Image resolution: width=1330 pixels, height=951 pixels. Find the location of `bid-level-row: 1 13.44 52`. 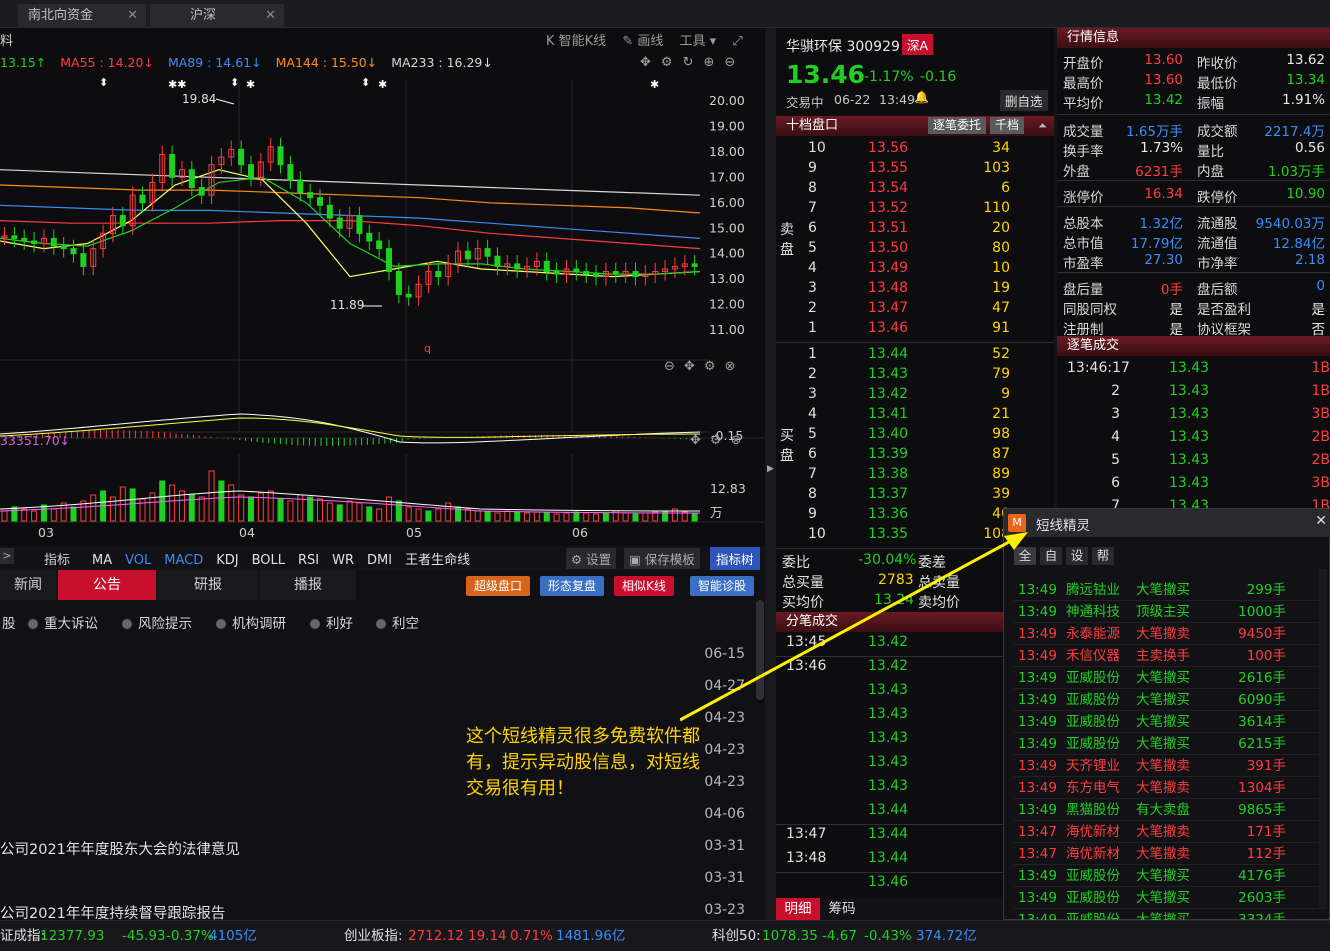

bid-level-row: 1 13.44 52 is located at coordinates (915, 356).